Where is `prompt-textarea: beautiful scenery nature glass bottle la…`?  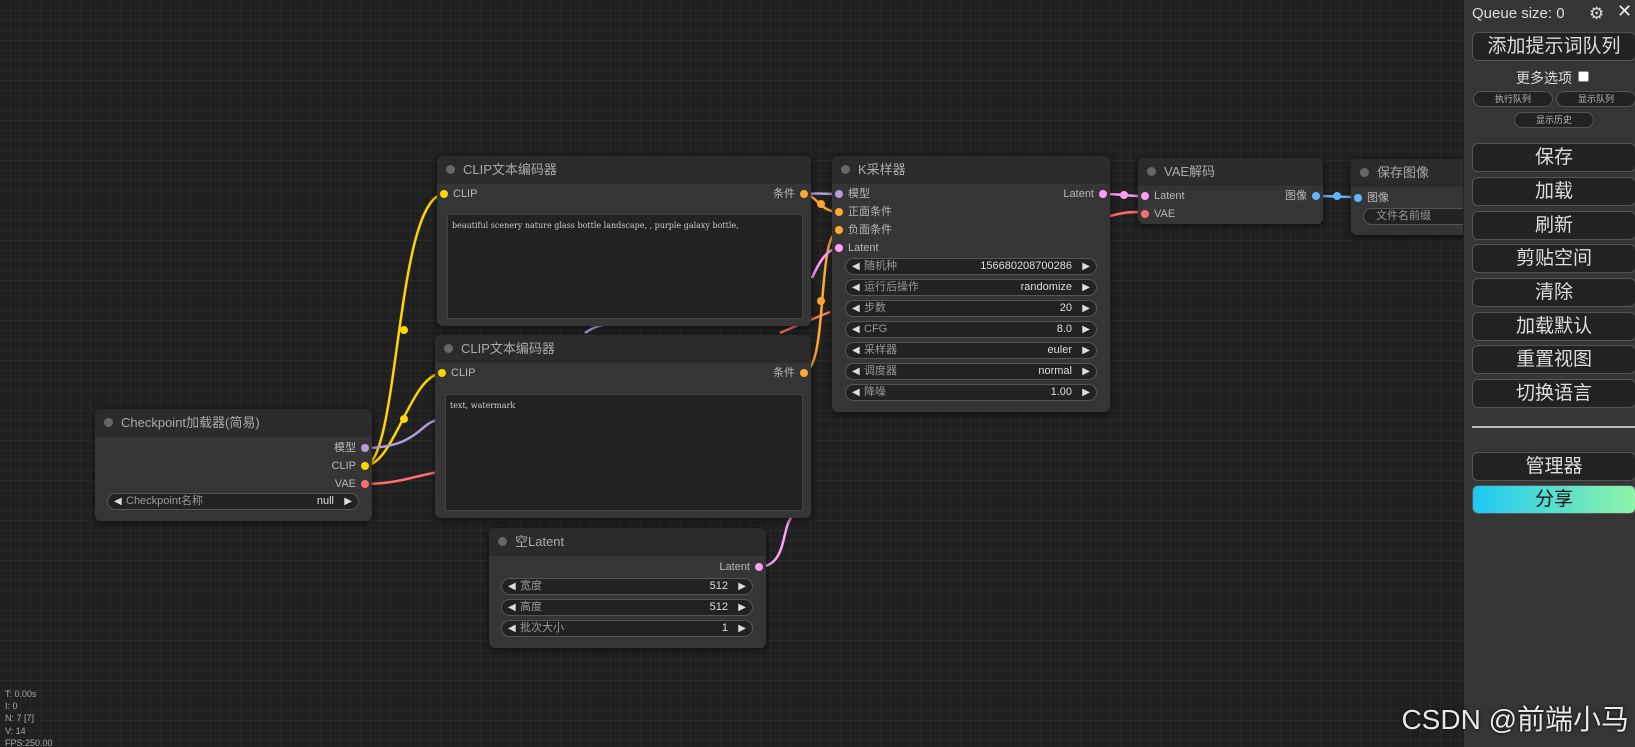
prompt-textarea: beautiful scenery nature glass bottle la… is located at coordinates (625, 266).